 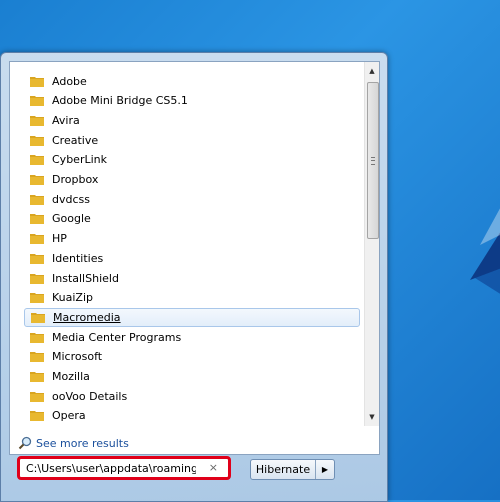 What do you see at coordinates (75, 179) in the screenshot?
I see `program-folder-label: Dropbox` at bounding box center [75, 179].